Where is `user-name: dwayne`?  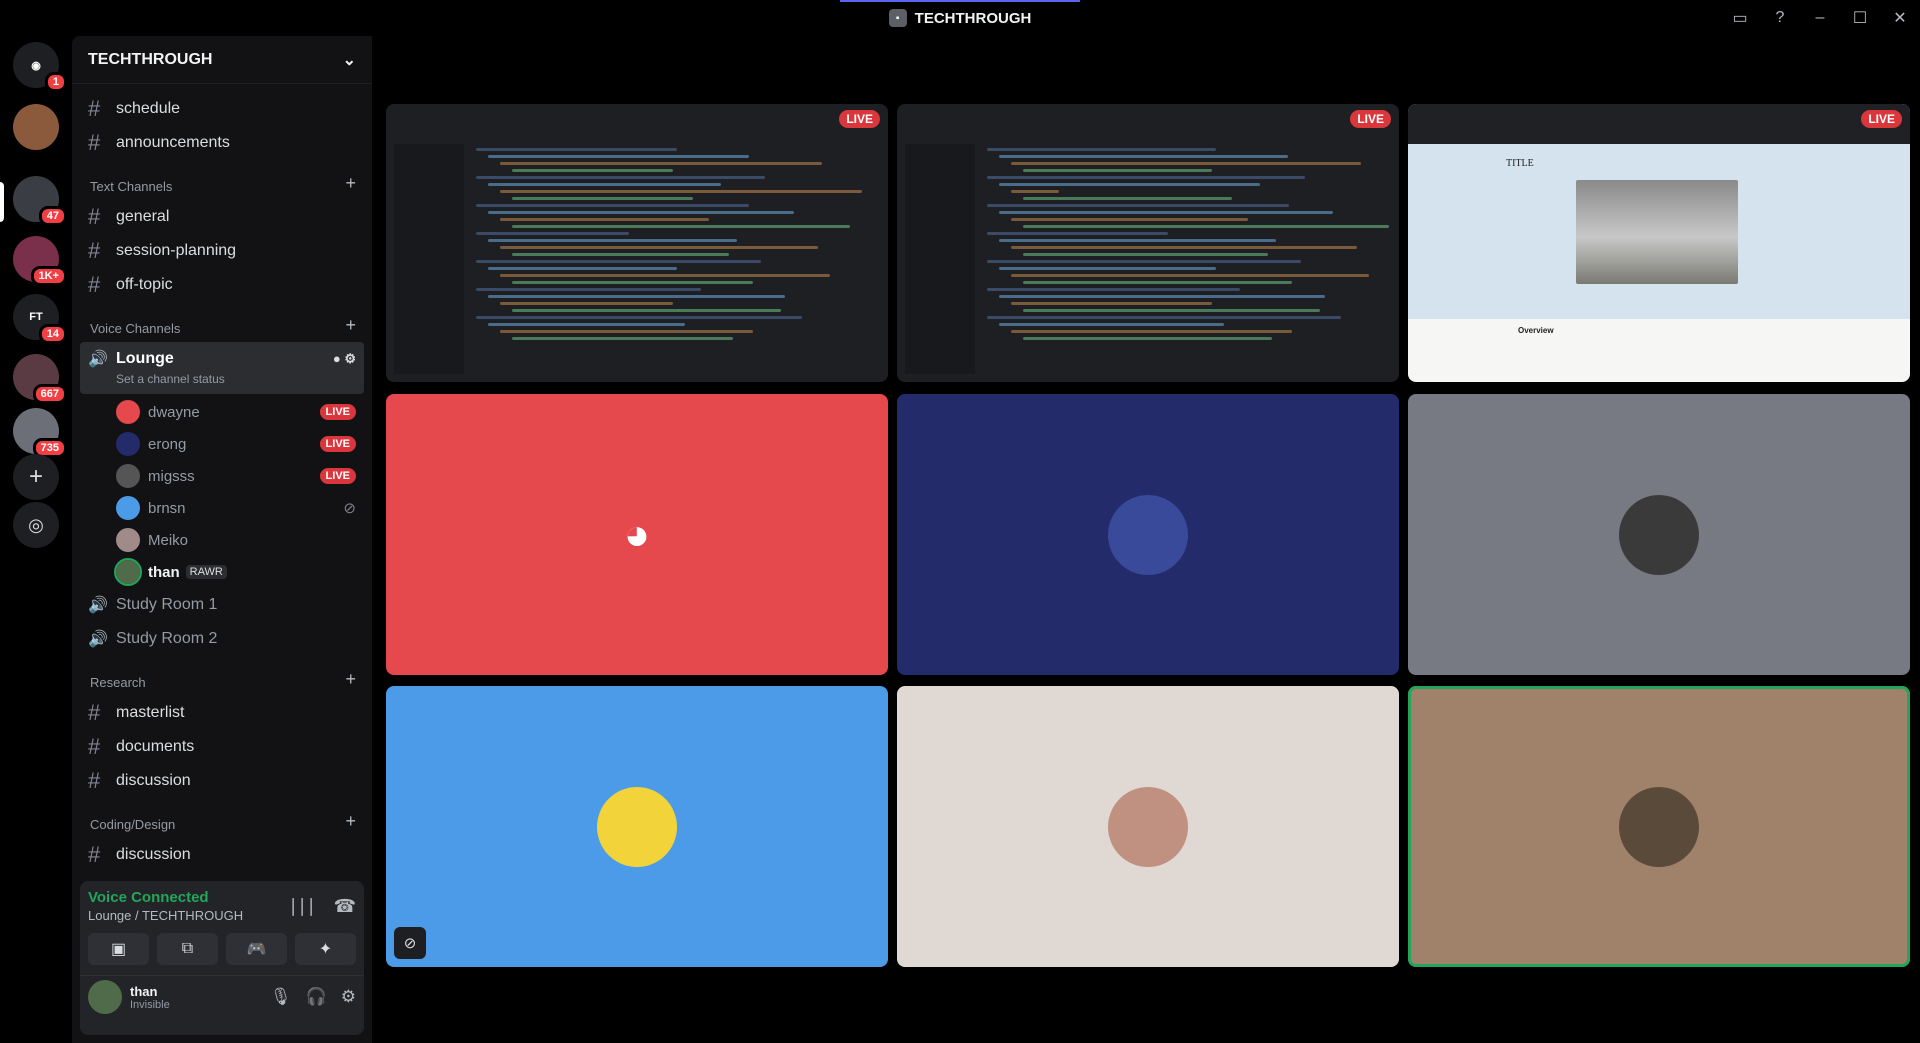
user-name: dwayne is located at coordinates (174, 412).